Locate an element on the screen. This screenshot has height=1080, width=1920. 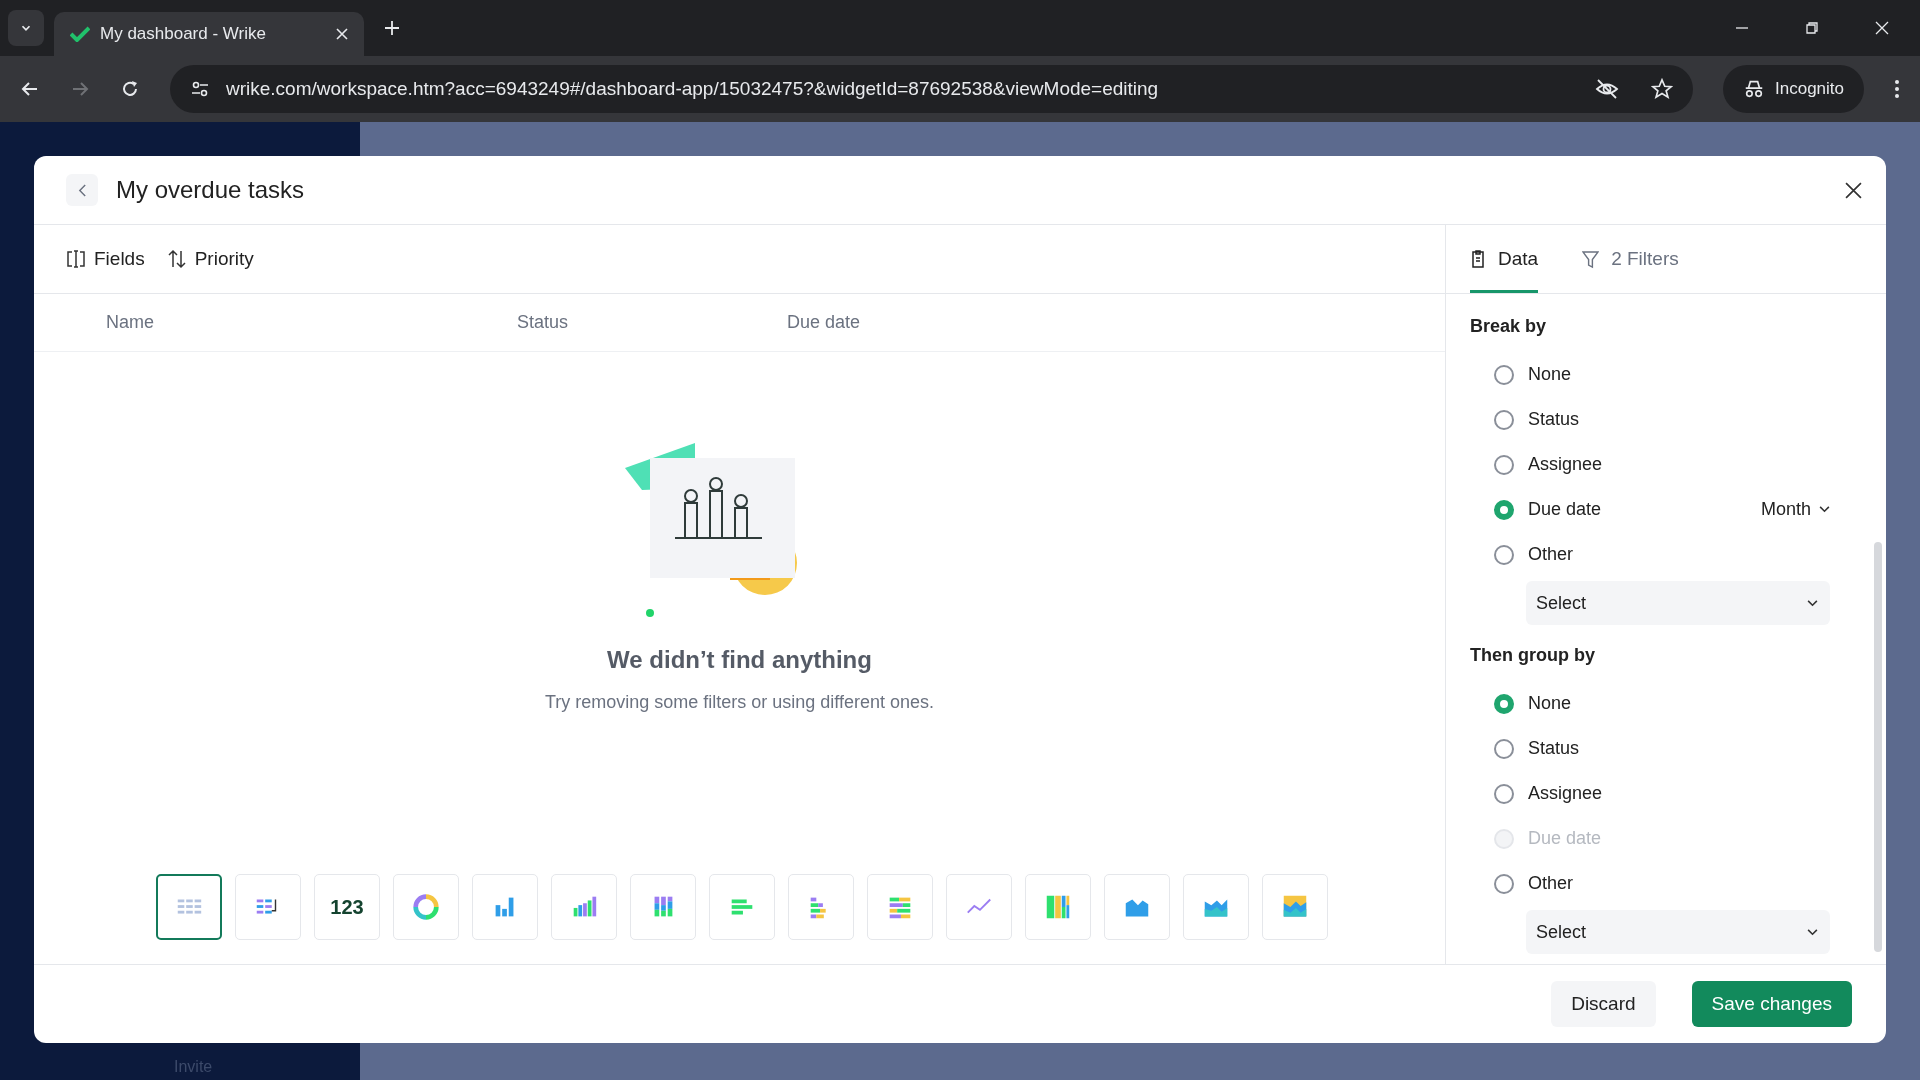
back-button is located at coordinates (82, 190).